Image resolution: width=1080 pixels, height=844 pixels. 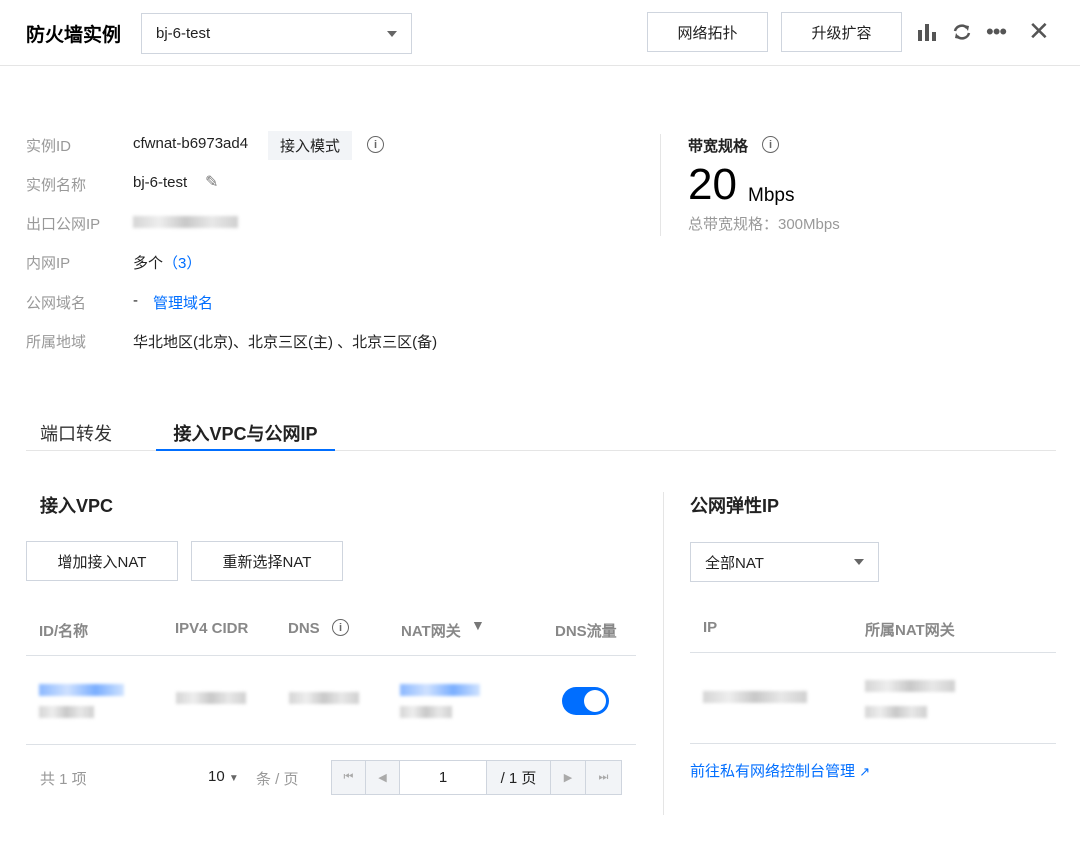 What do you see at coordinates (310, 145) in the screenshot?
I see `mode-badge: 接入模式` at bounding box center [310, 145].